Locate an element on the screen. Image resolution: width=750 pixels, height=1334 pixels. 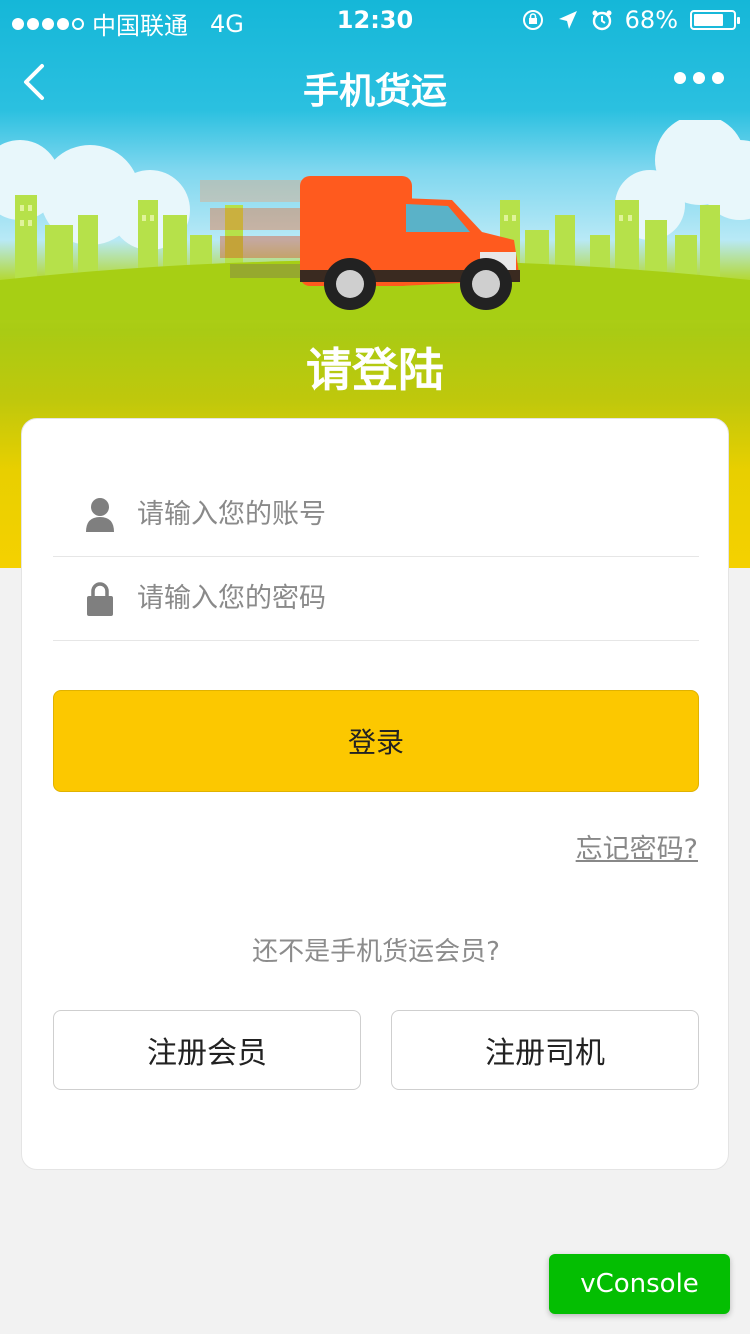
register-prompt: 还不是手机货运会员? is located at coordinates (376, 952).